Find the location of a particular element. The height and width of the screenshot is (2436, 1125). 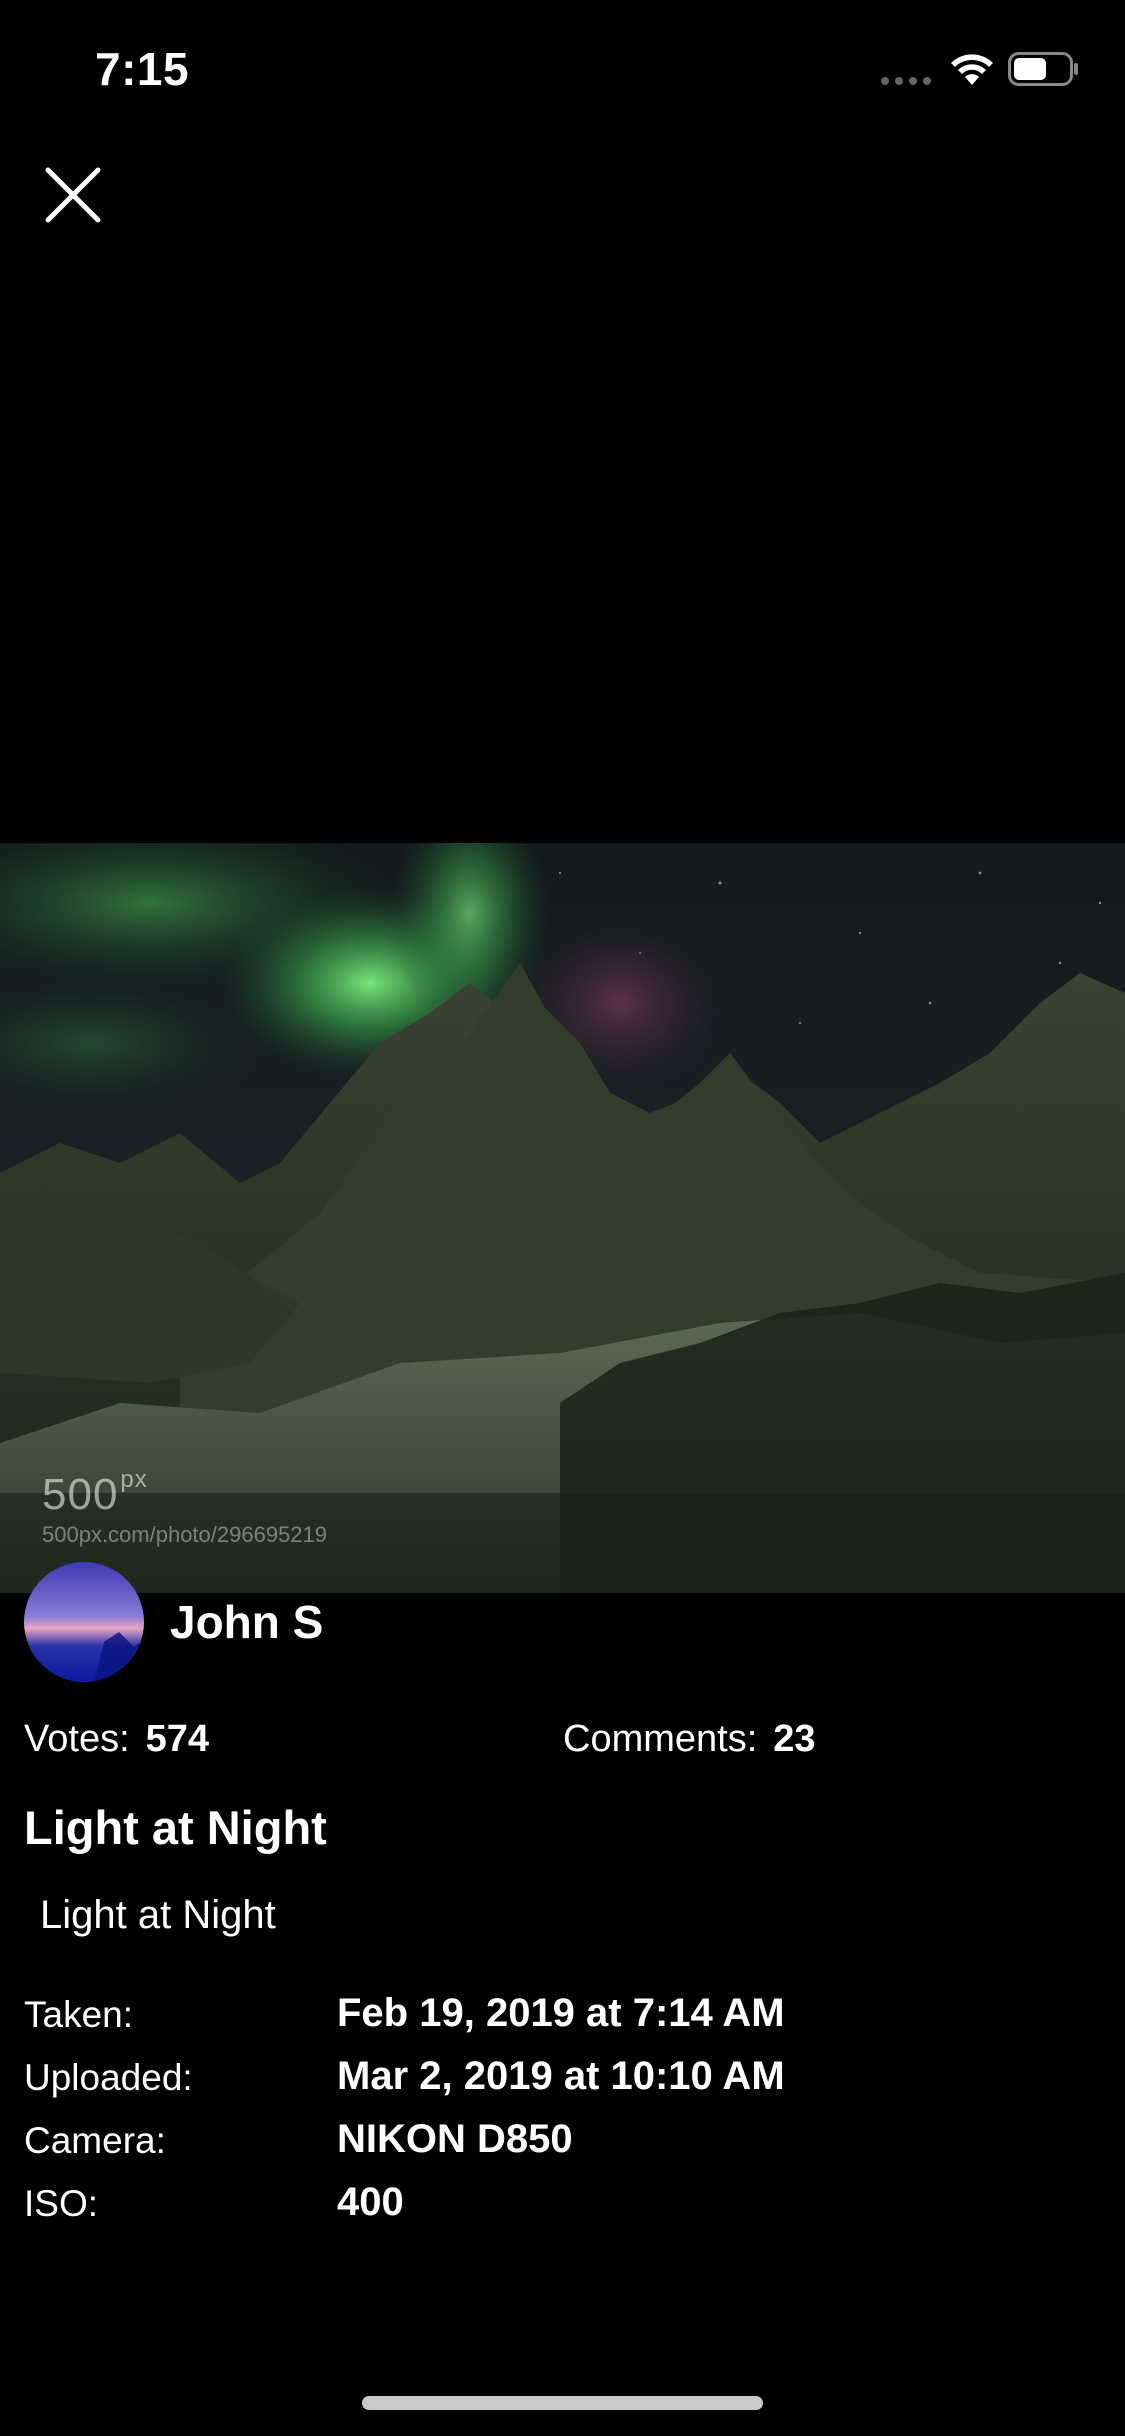

home-indicator is located at coordinates (562, 2403).